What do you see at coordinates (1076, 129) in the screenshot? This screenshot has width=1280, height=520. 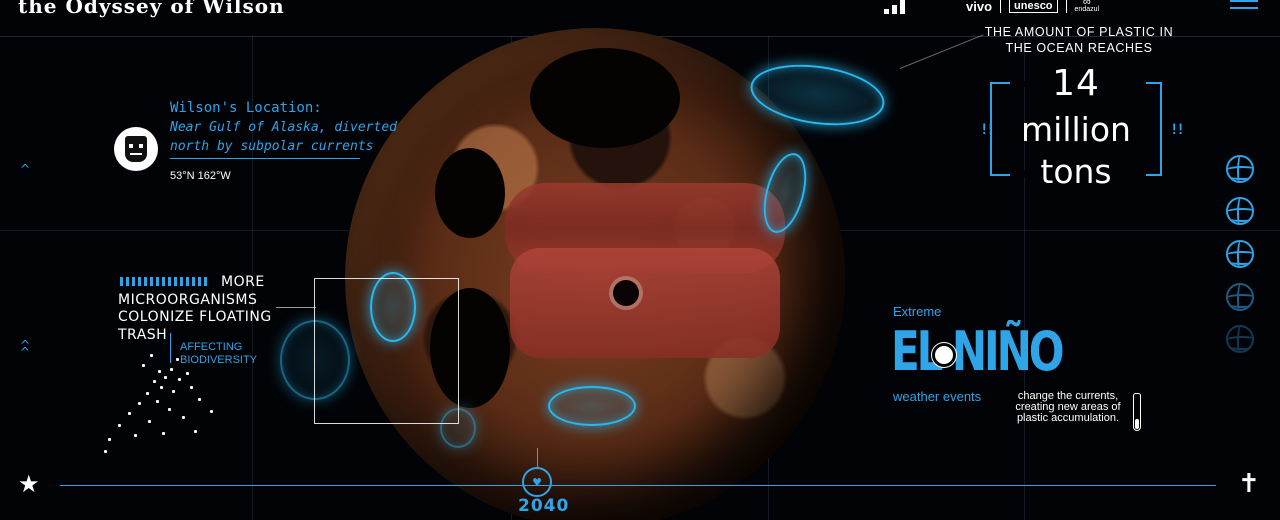 I see `plastic-unit-line1: million` at bounding box center [1076, 129].